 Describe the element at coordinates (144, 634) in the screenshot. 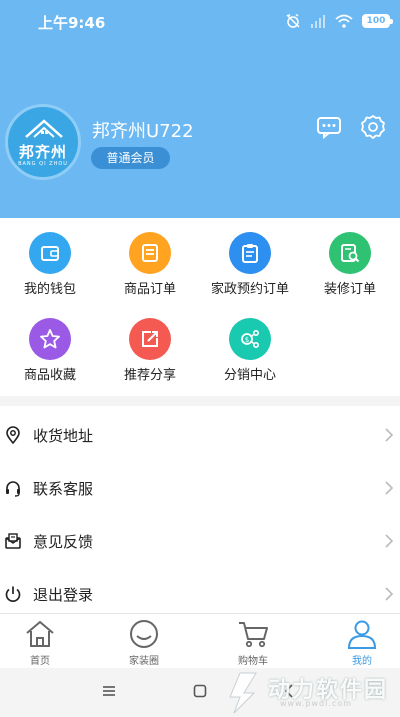

I see `chat-circle-icon` at that location.